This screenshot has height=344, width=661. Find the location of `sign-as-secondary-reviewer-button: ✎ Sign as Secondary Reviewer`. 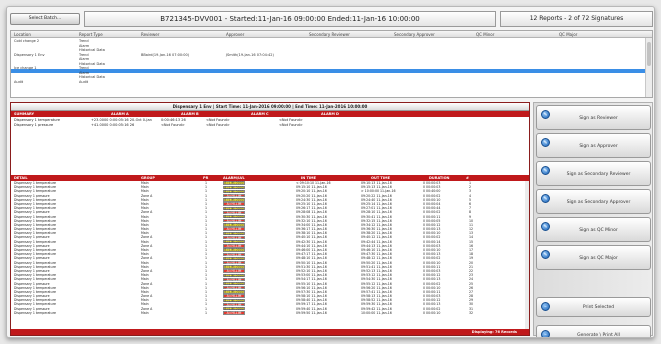

sign-as-secondary-reviewer-button: ✎ Sign as Secondary Reviewer is located at coordinates (593, 173).